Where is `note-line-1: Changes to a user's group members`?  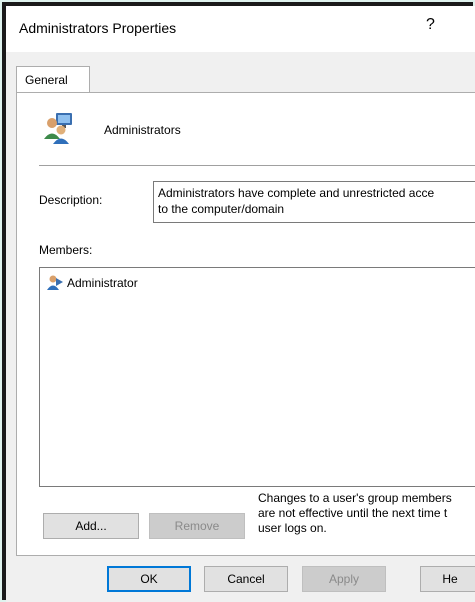 note-line-1: Changes to a user's group members is located at coordinates (355, 498).